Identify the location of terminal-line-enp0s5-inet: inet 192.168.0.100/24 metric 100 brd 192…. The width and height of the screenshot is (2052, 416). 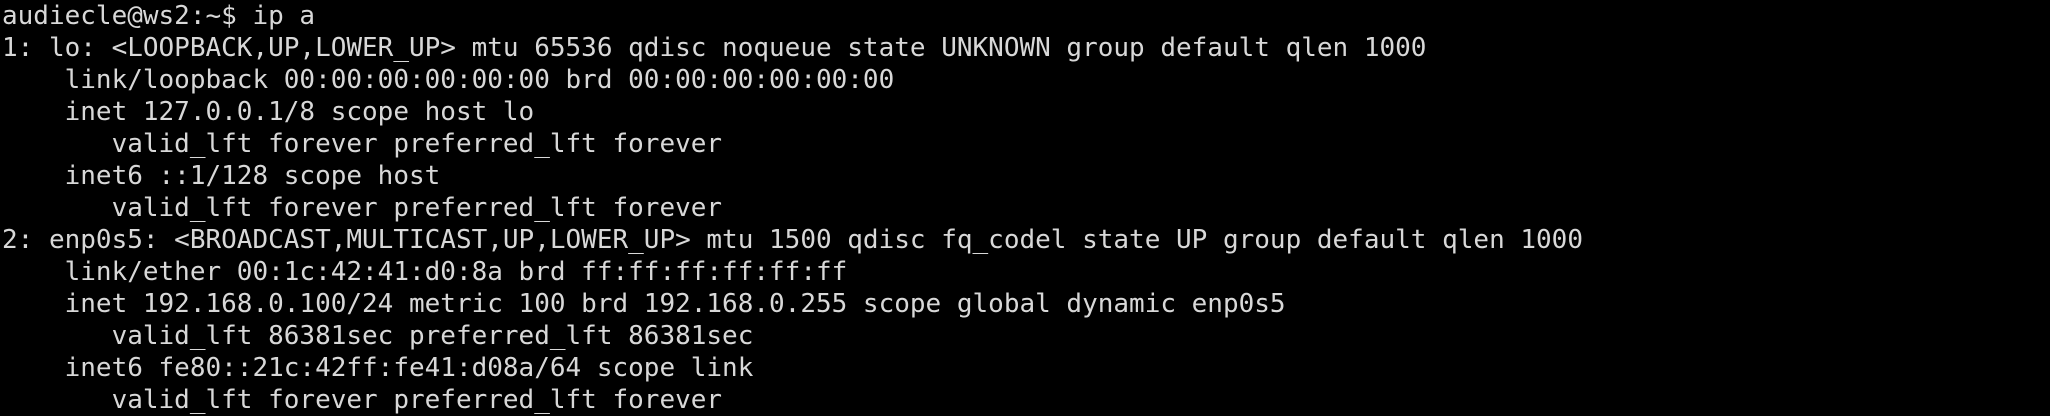
(644, 304).